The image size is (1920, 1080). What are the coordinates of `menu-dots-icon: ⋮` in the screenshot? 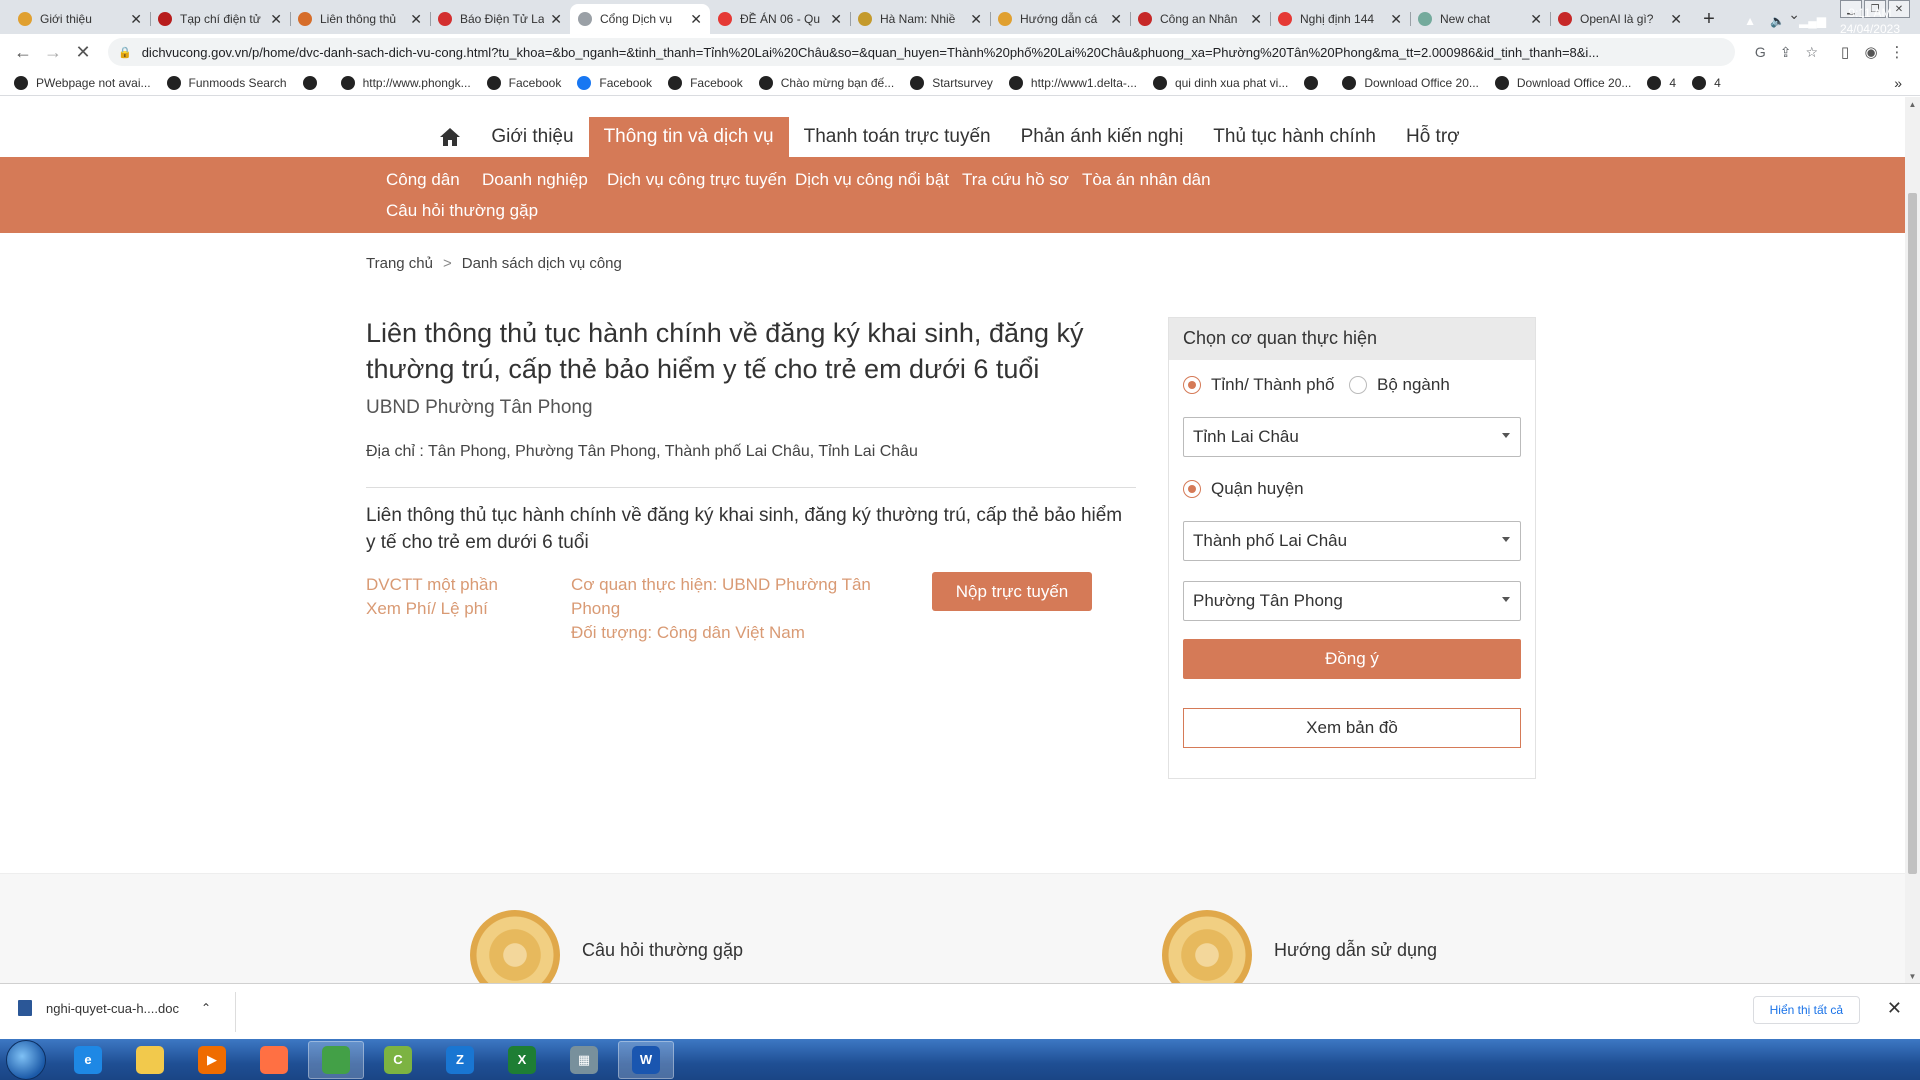 It's located at (1897, 52).